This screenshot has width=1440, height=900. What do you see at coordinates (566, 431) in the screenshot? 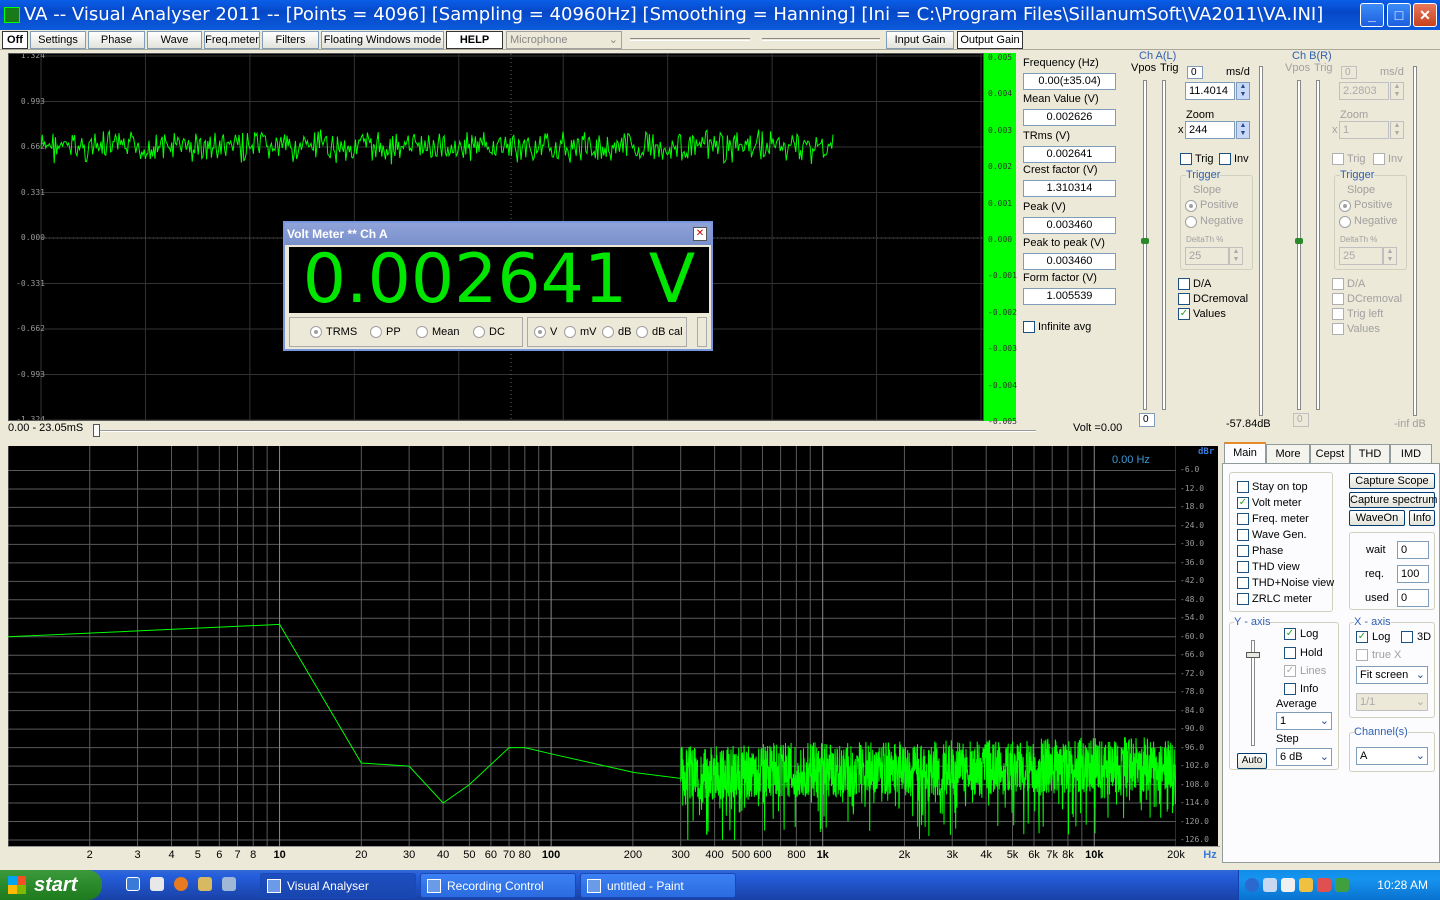
I see `time-slider` at bounding box center [566, 431].